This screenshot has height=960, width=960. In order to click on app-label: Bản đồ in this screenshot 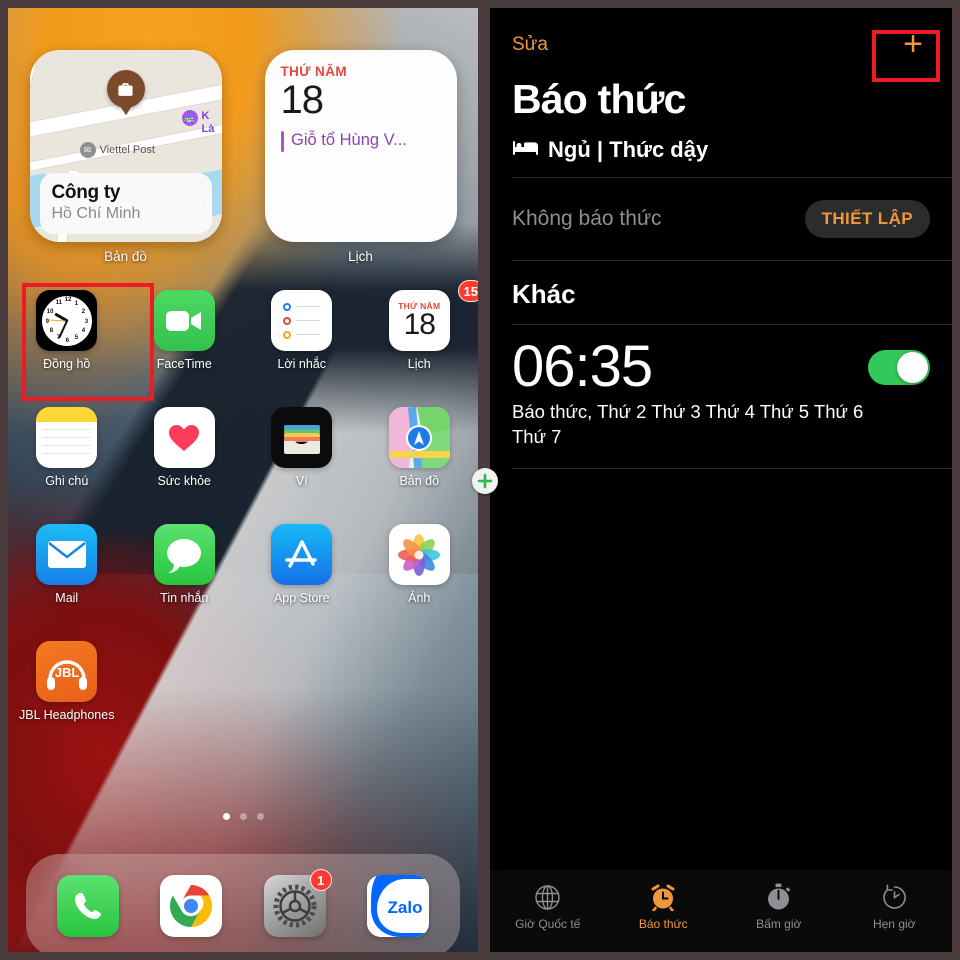, I will do `click(419, 481)`.